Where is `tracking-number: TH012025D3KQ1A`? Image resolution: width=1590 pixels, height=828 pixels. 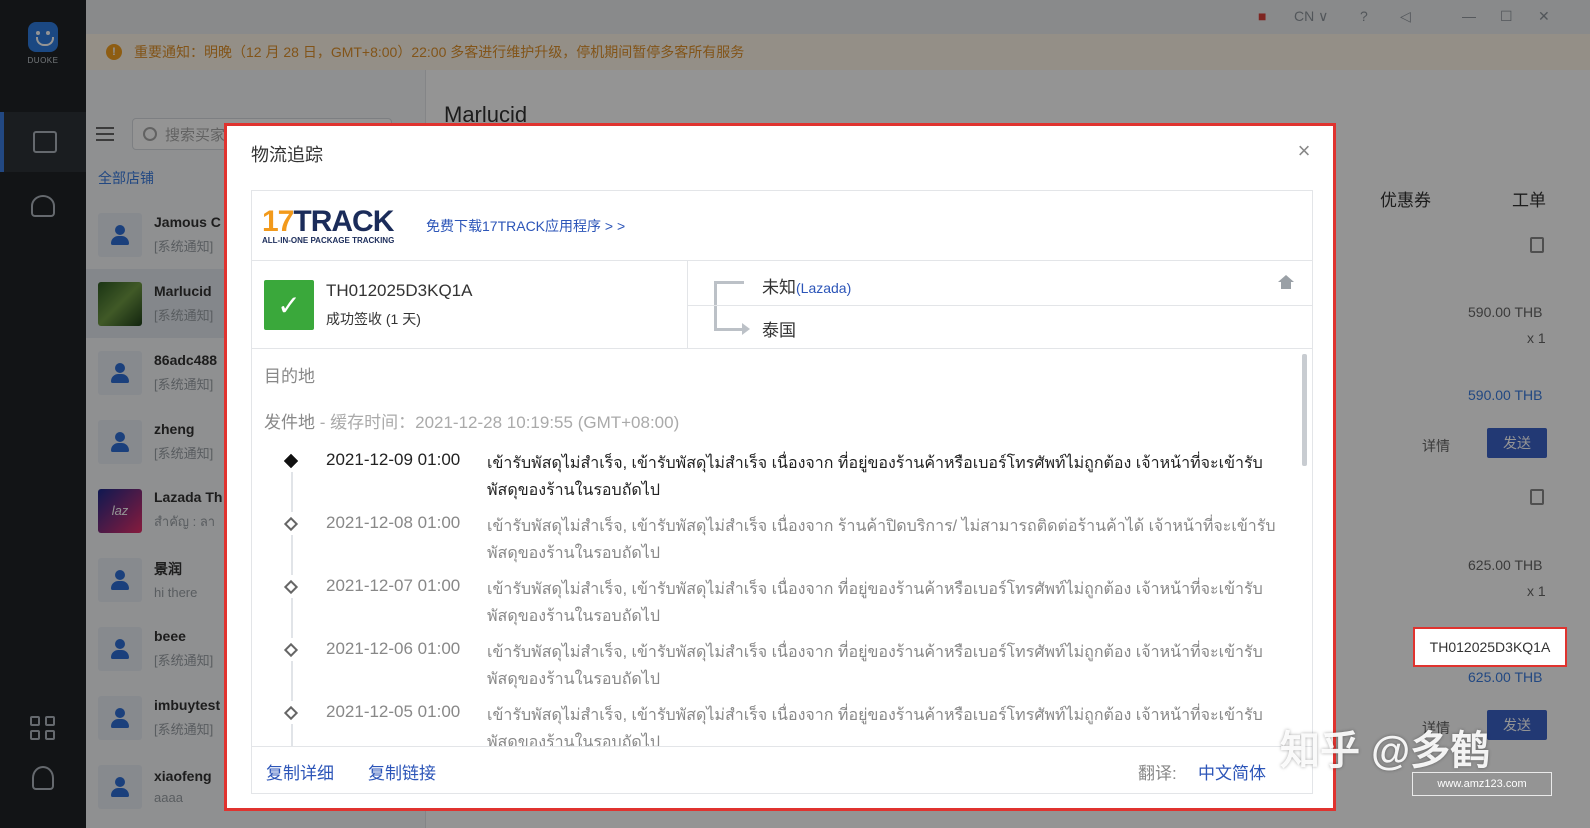 tracking-number: TH012025D3KQ1A is located at coordinates (399, 290).